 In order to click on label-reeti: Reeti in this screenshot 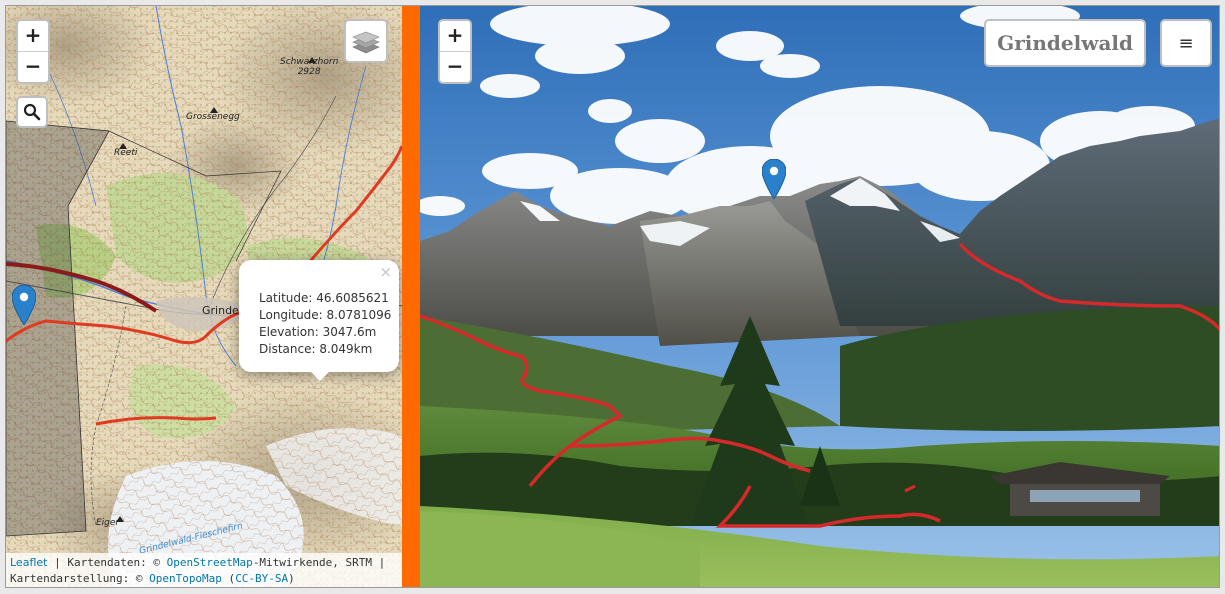, I will do `click(126, 153)`.